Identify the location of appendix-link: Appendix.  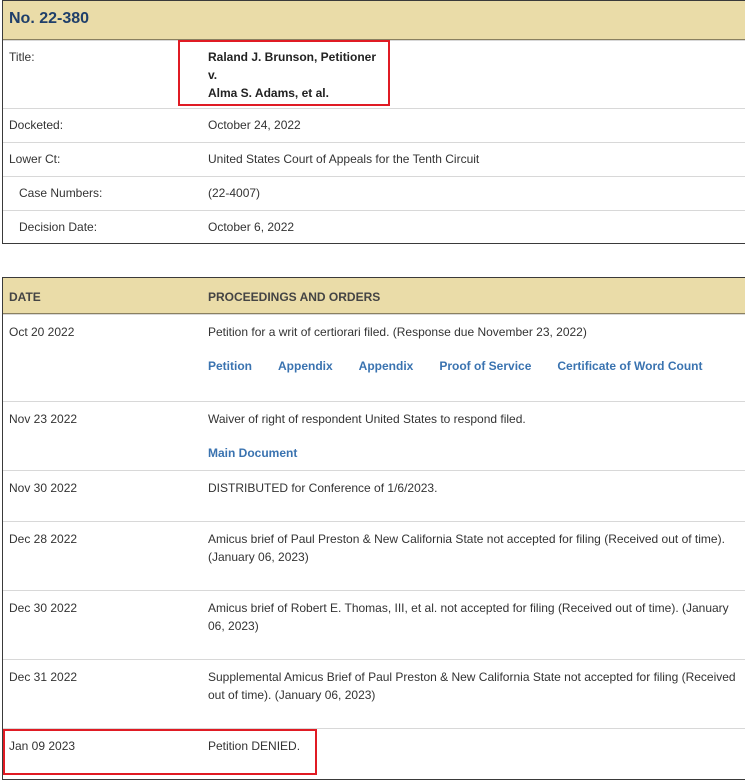
(305, 366).